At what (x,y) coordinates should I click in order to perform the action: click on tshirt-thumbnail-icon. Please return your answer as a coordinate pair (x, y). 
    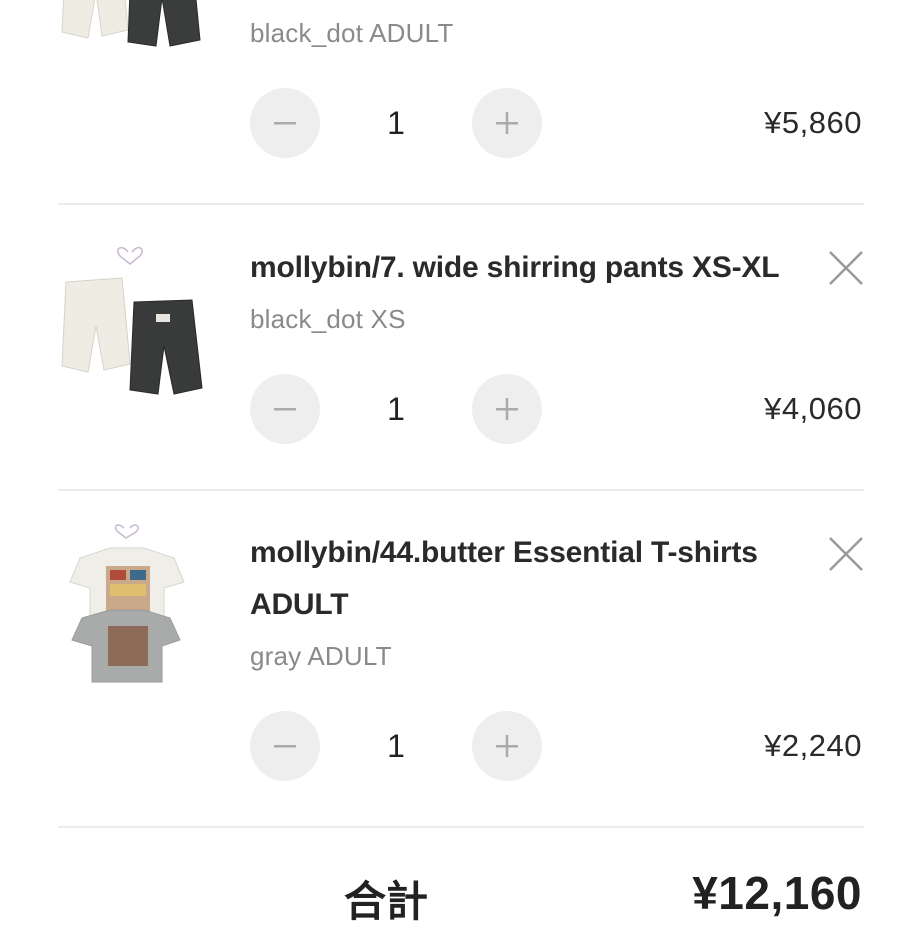
    Looking at the image, I should click on (127, 603).